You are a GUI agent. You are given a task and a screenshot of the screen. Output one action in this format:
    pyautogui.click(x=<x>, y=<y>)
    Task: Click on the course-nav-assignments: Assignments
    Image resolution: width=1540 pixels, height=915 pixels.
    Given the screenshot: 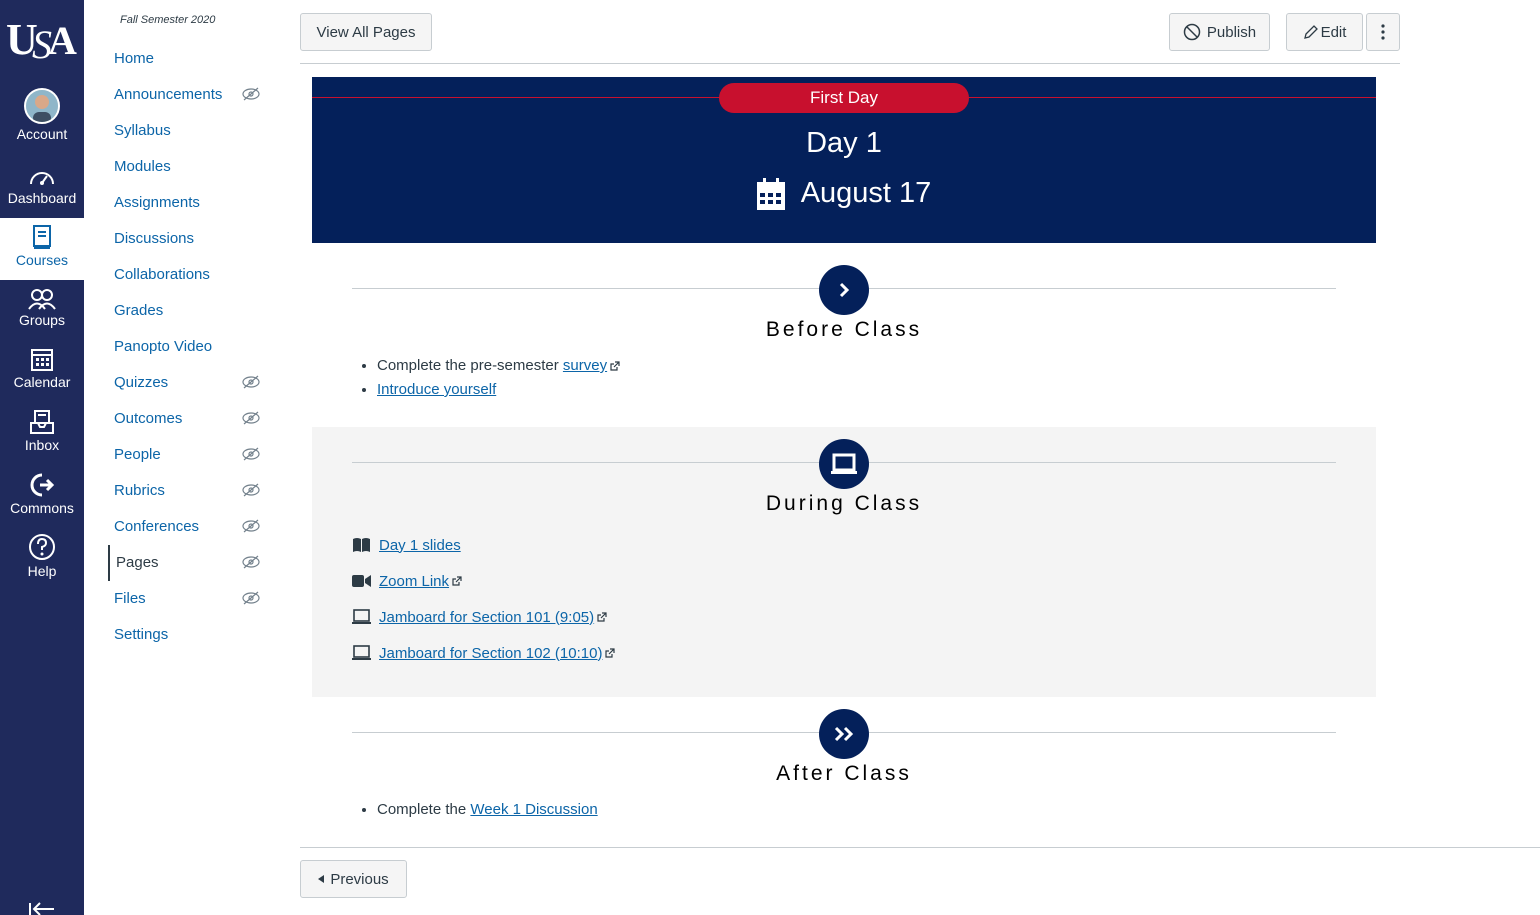 What is the action you would take?
    pyautogui.click(x=157, y=203)
    